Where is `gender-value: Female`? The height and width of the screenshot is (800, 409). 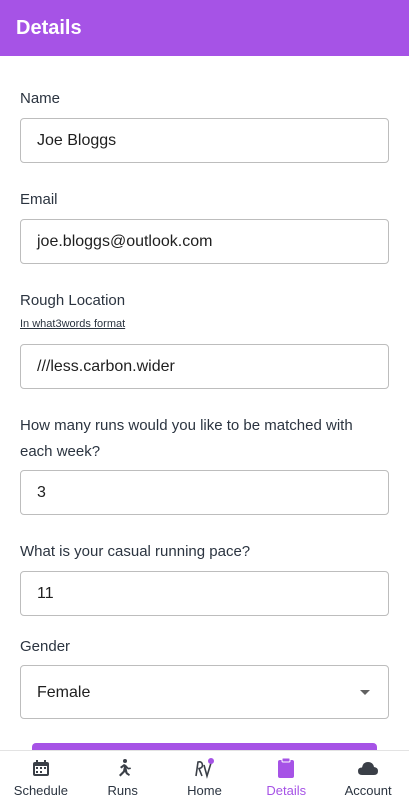
gender-value: Female is located at coordinates (64, 692).